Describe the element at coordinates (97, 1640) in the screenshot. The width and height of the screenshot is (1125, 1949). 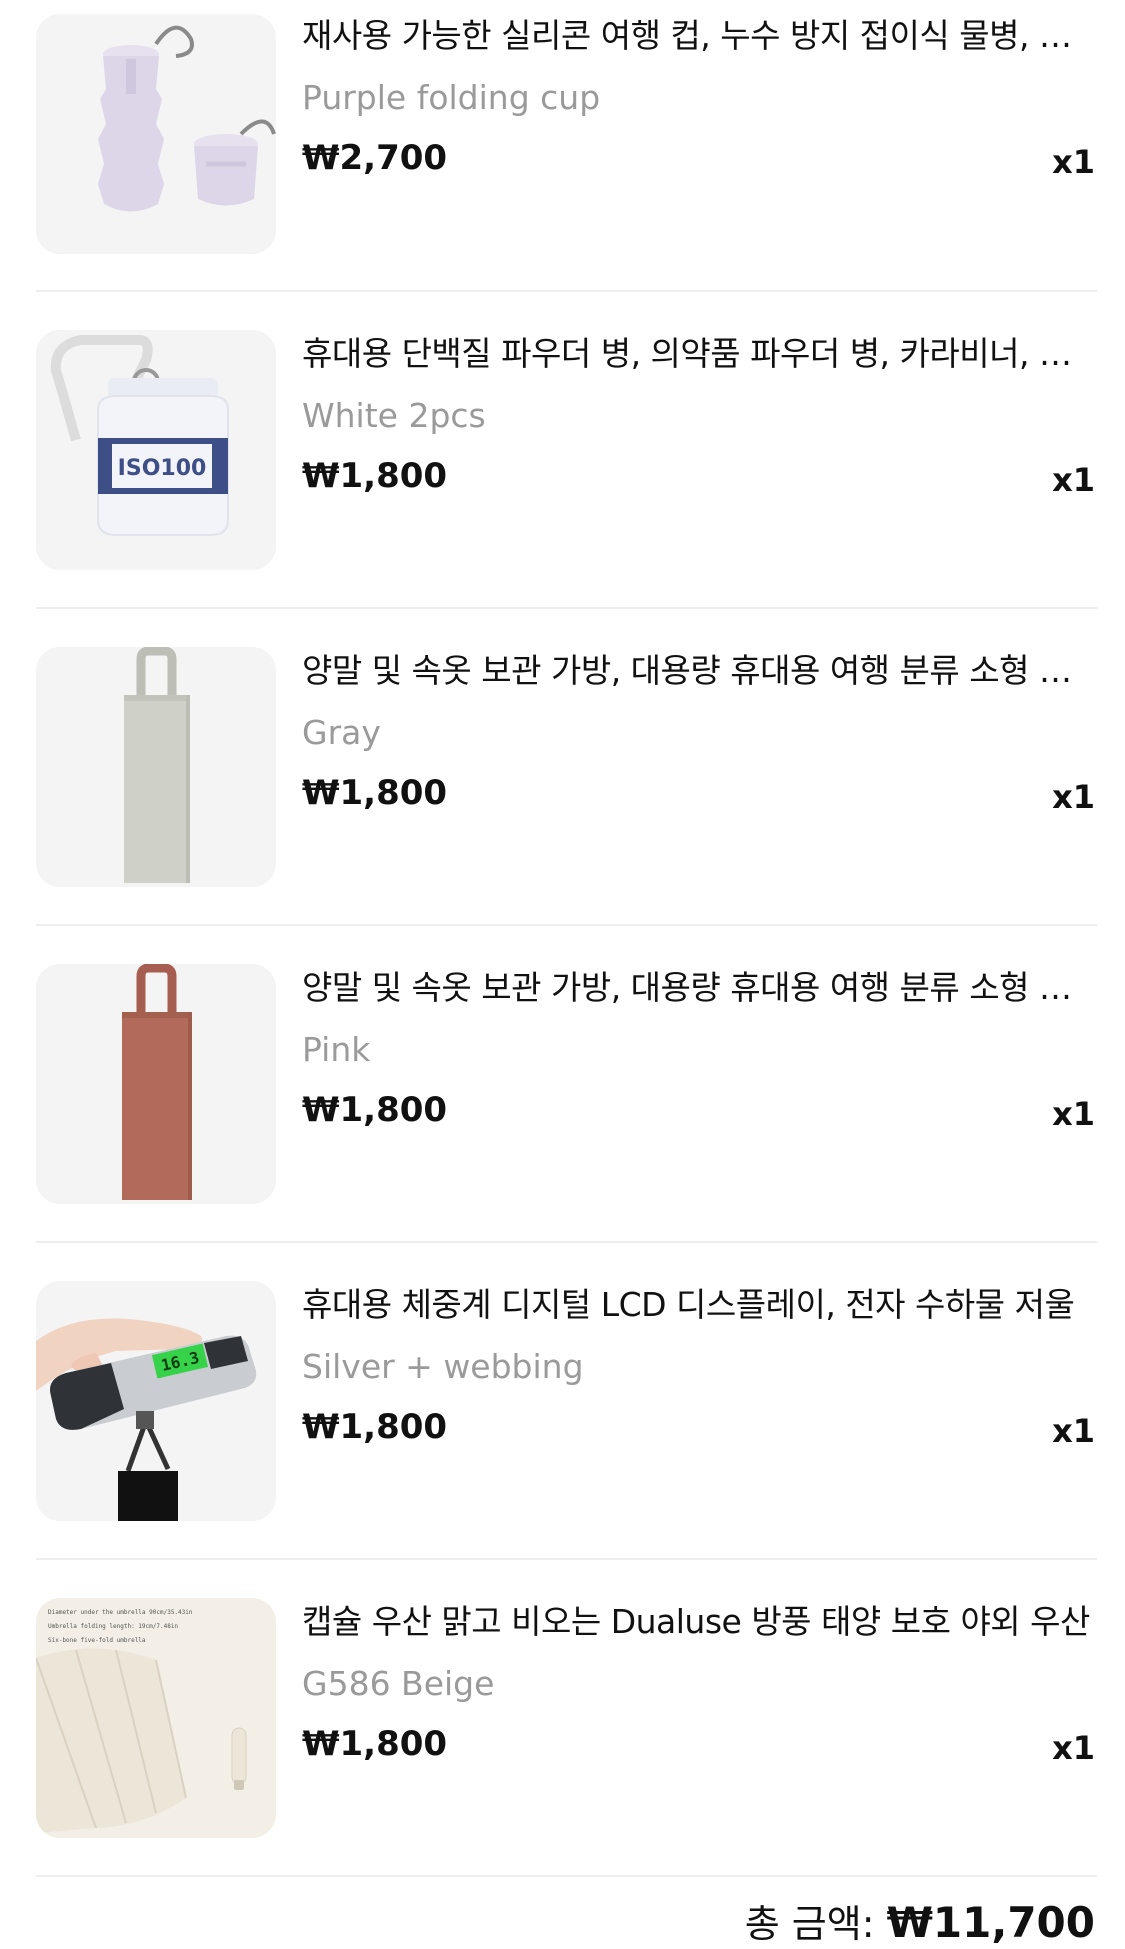
I see `umbrella-spec-line: Six-bone five-fold umbrella` at that location.